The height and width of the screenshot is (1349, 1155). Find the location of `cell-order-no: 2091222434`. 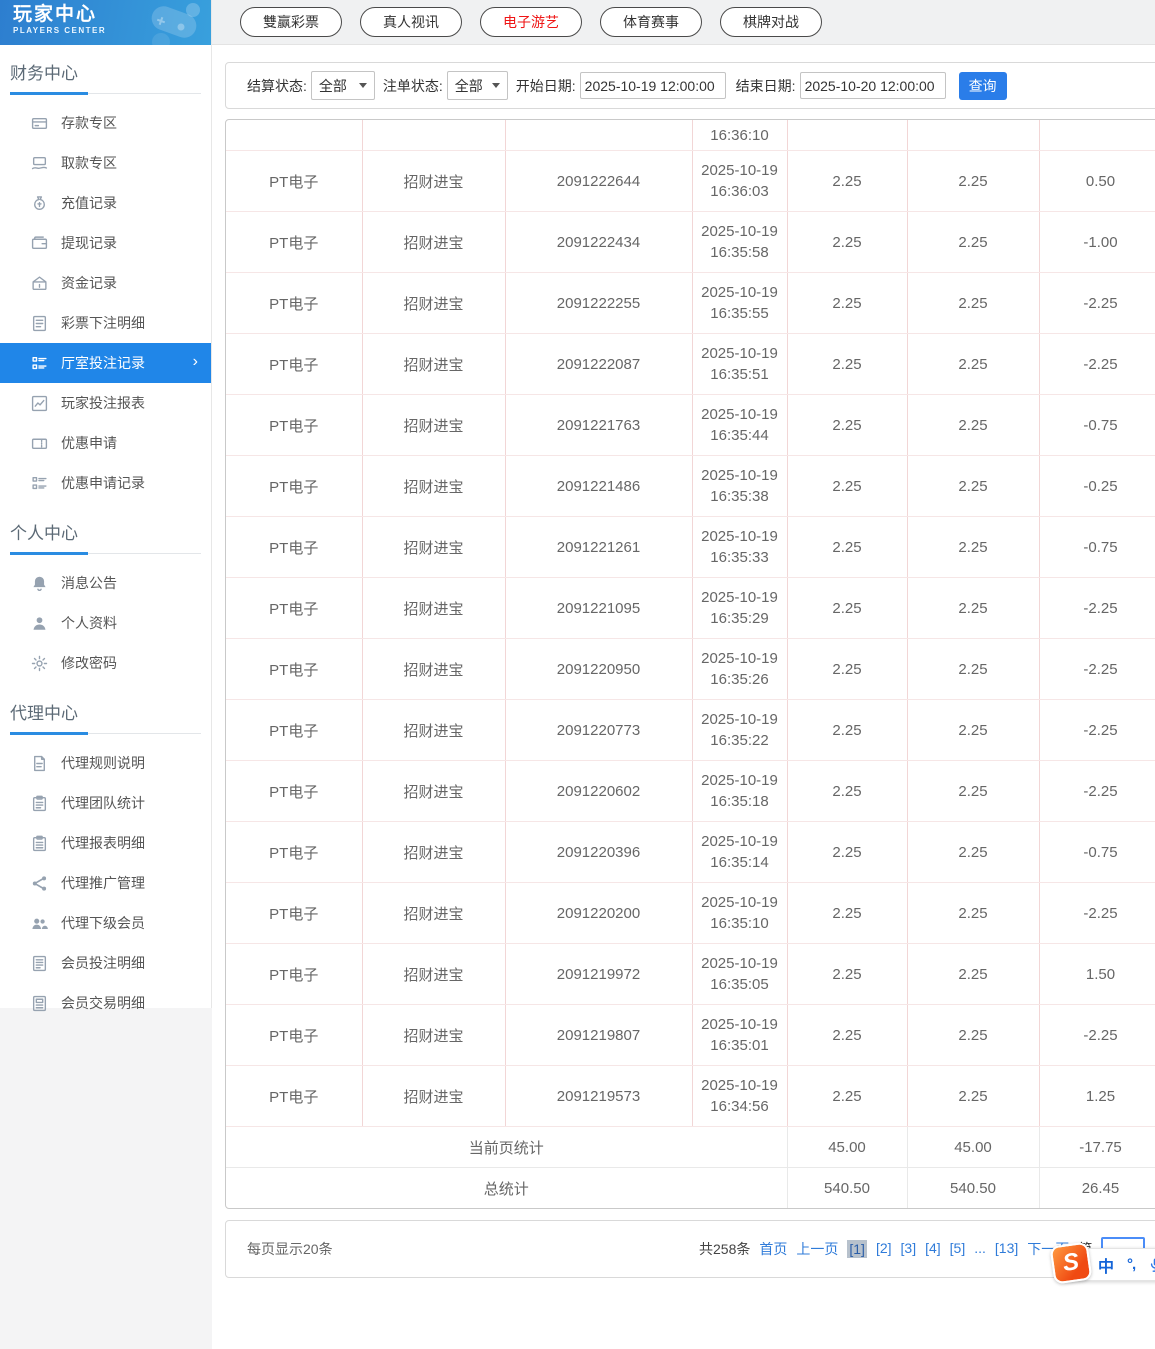

cell-order-no: 2091222434 is located at coordinates (599, 242).